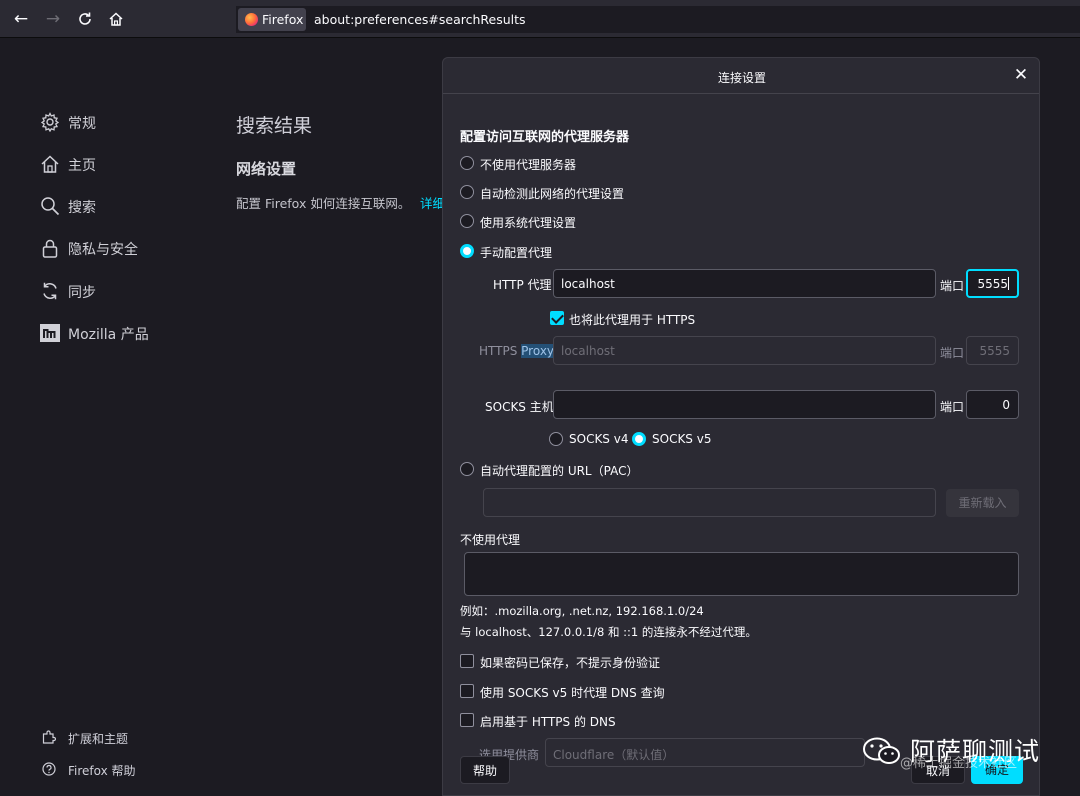  I want to click on https-proxy-label: HTTPS Proxy, so click(517, 351).